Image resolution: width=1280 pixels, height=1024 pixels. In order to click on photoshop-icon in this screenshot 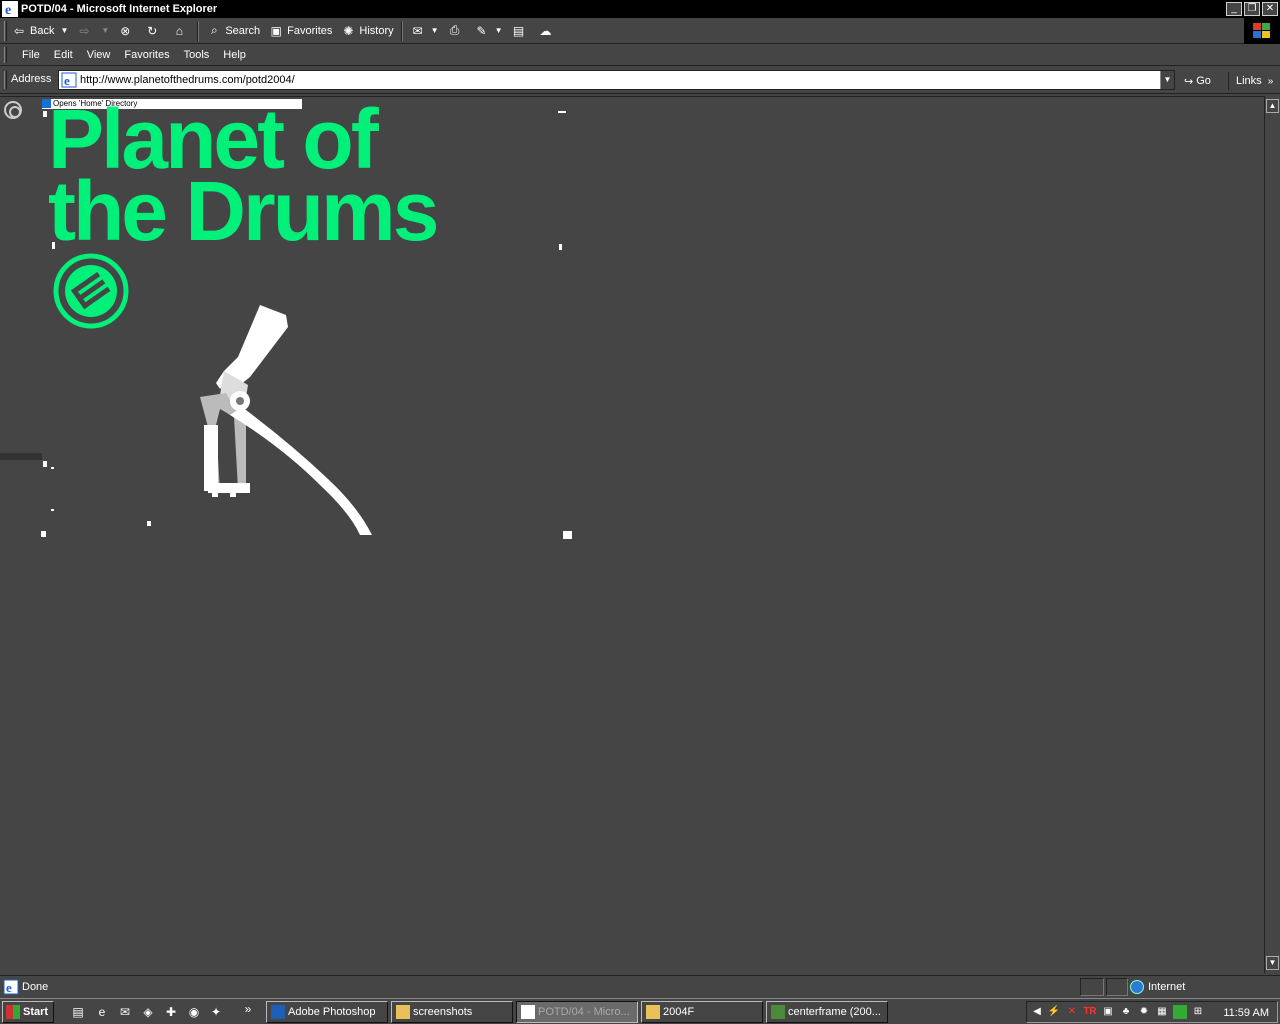, I will do `click(278, 1012)`.